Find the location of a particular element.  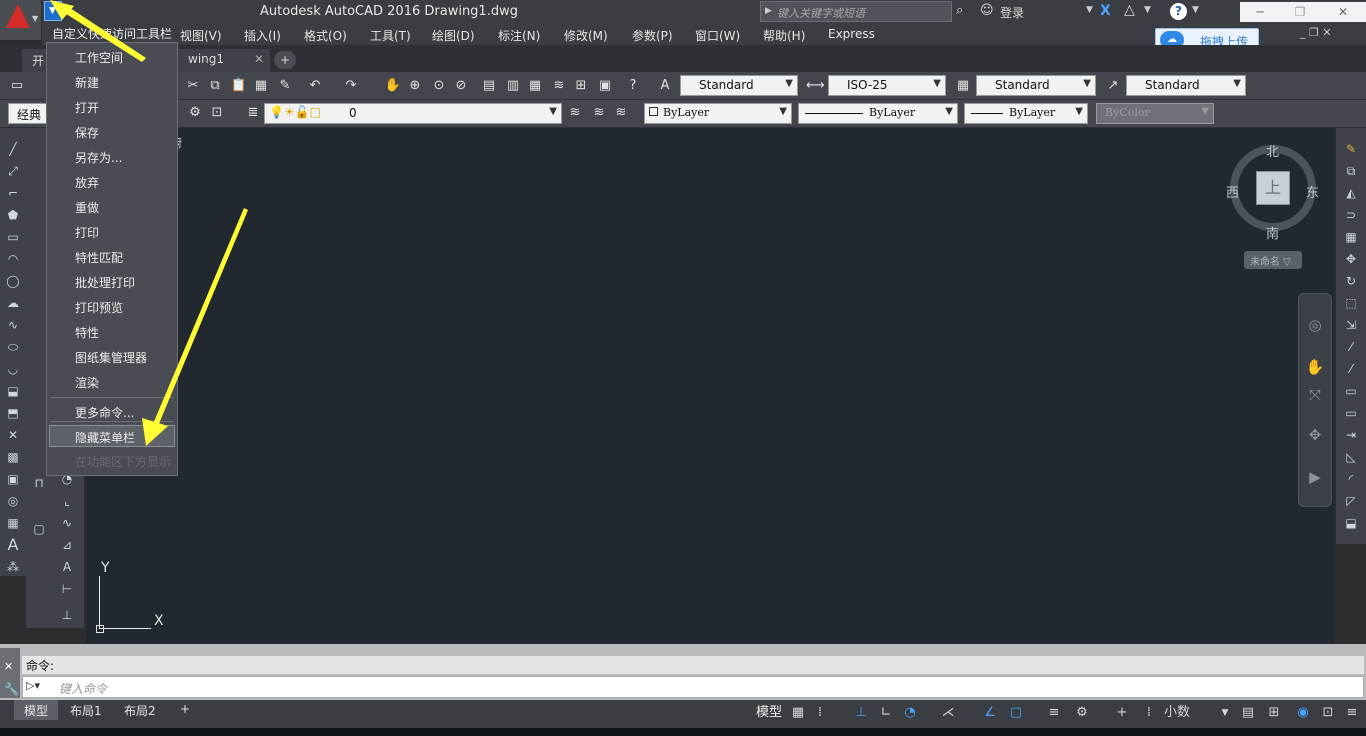

showmotion-icon: ▶ is located at coordinates (1315, 477).